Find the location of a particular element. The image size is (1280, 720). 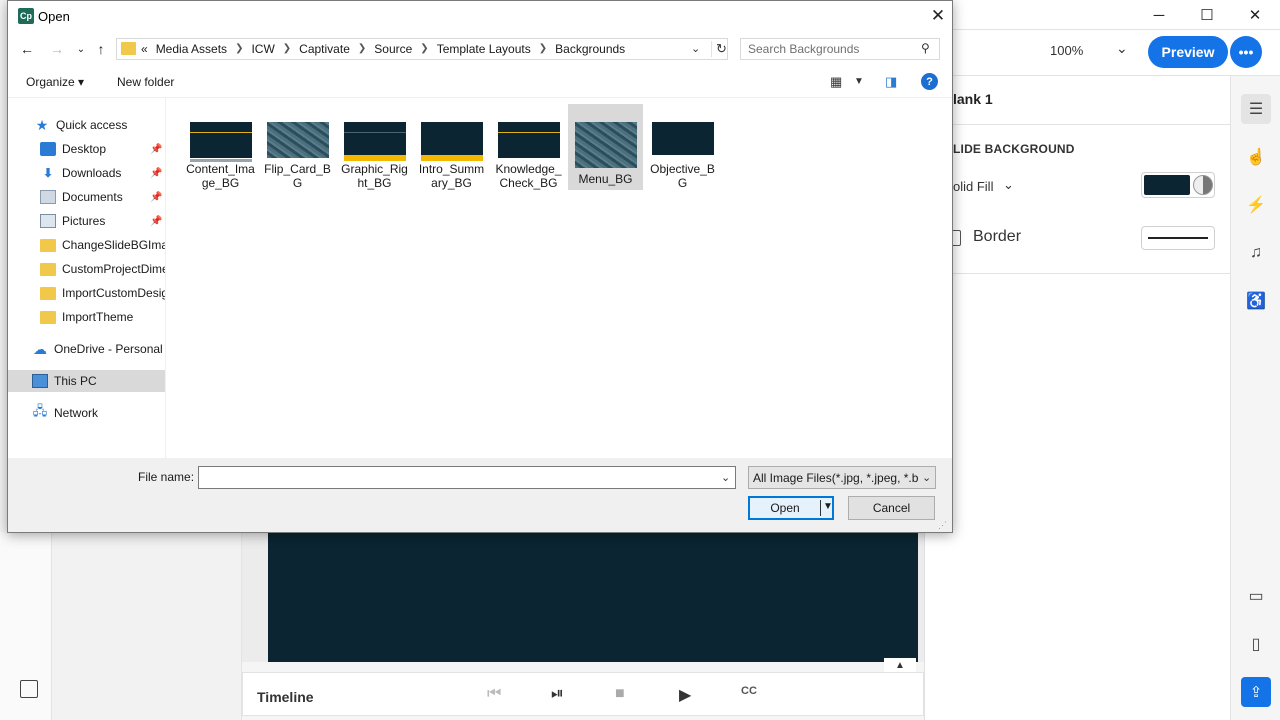

border-style-picker is located at coordinates (1178, 238).